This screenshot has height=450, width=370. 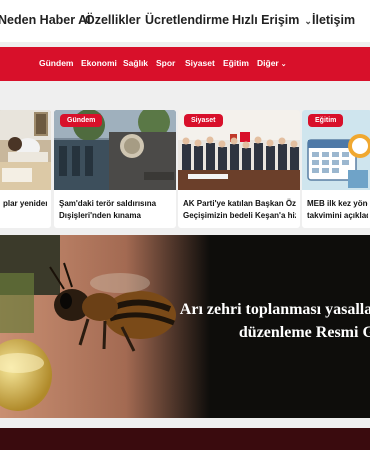 I want to click on category-siyaset: Siyaset, so click(x=200, y=63).